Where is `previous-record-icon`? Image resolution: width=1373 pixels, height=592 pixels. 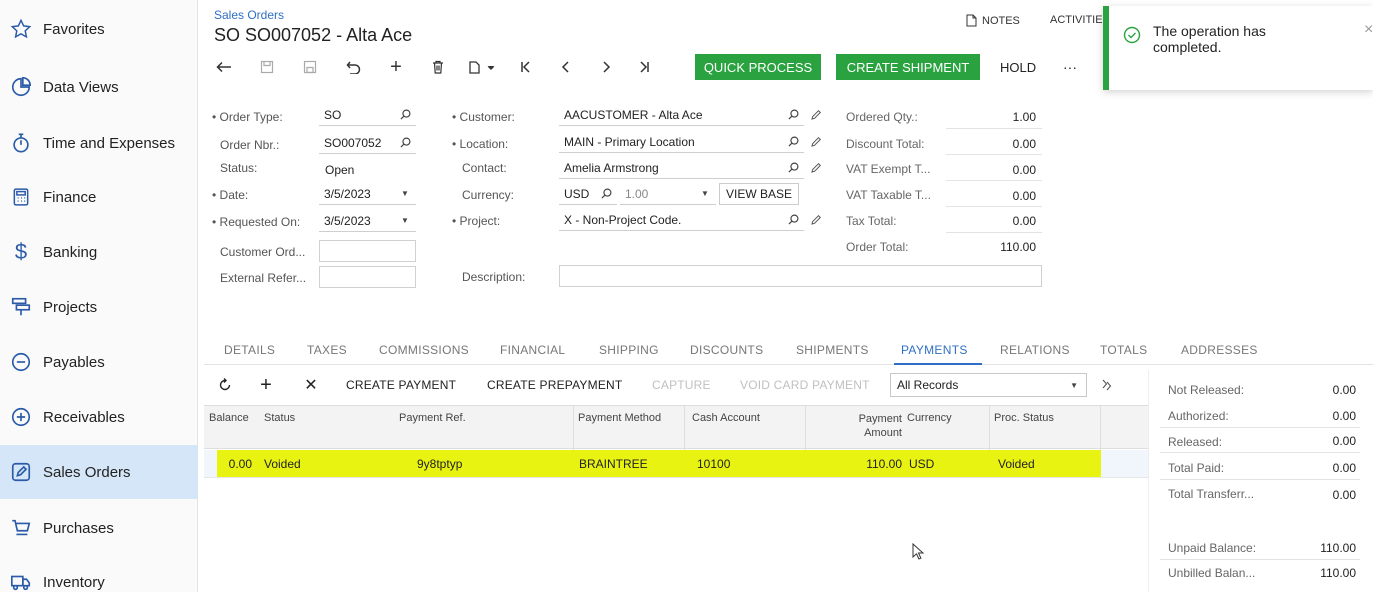 previous-record-icon is located at coordinates (566, 67).